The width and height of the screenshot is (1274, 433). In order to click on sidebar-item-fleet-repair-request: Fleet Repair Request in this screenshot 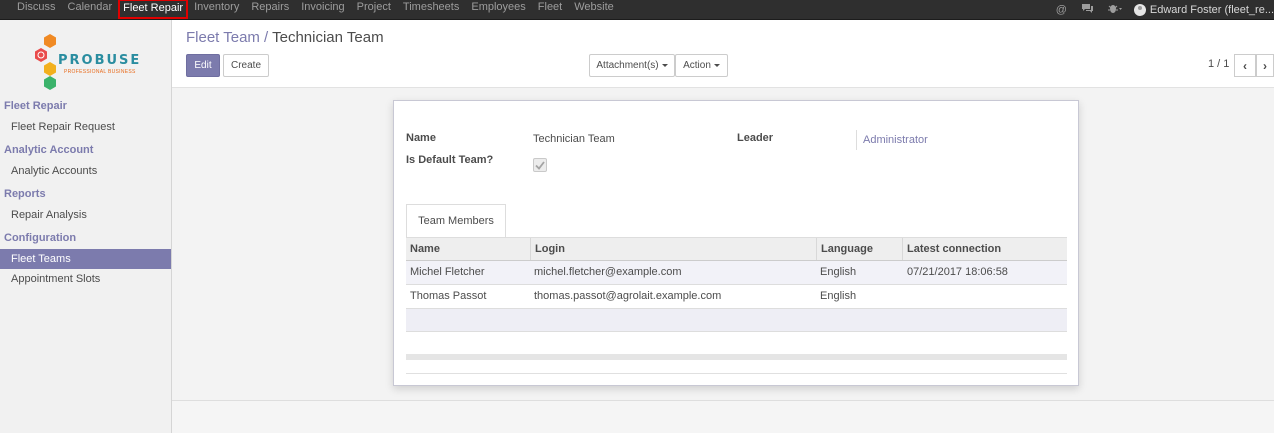, I will do `click(85, 127)`.